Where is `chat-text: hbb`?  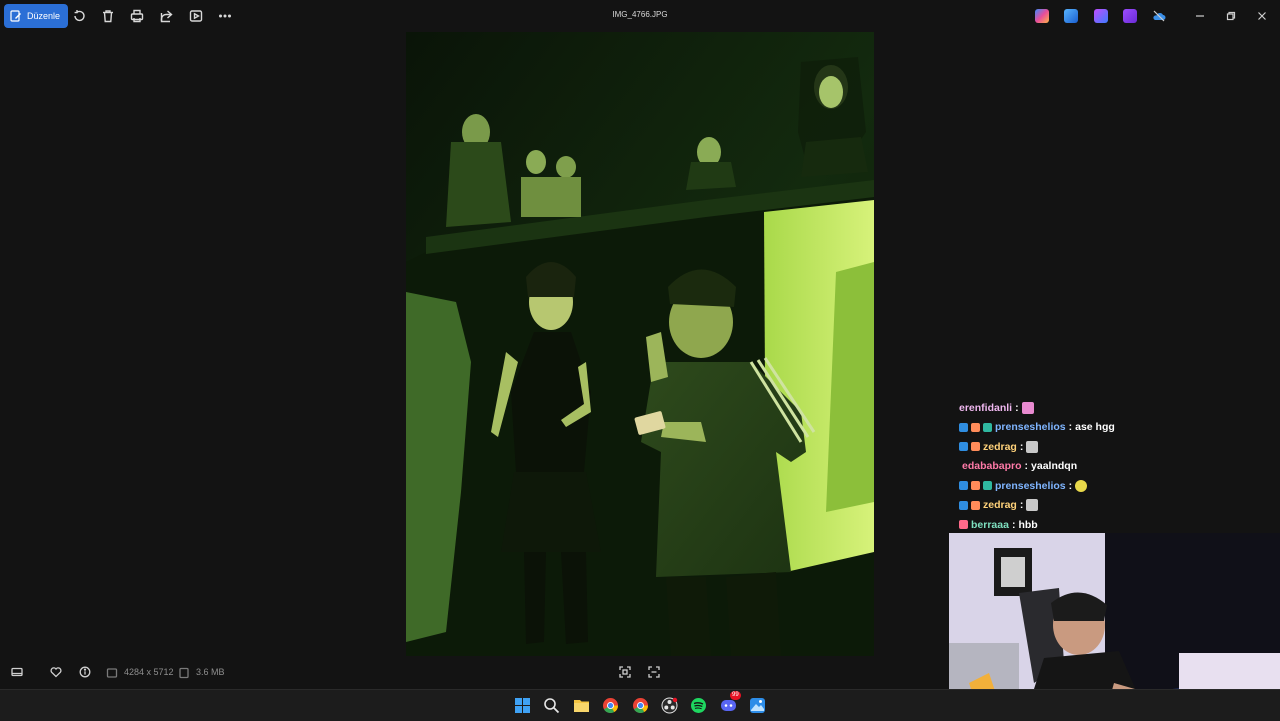
chat-text: hbb is located at coordinates (1028, 524).